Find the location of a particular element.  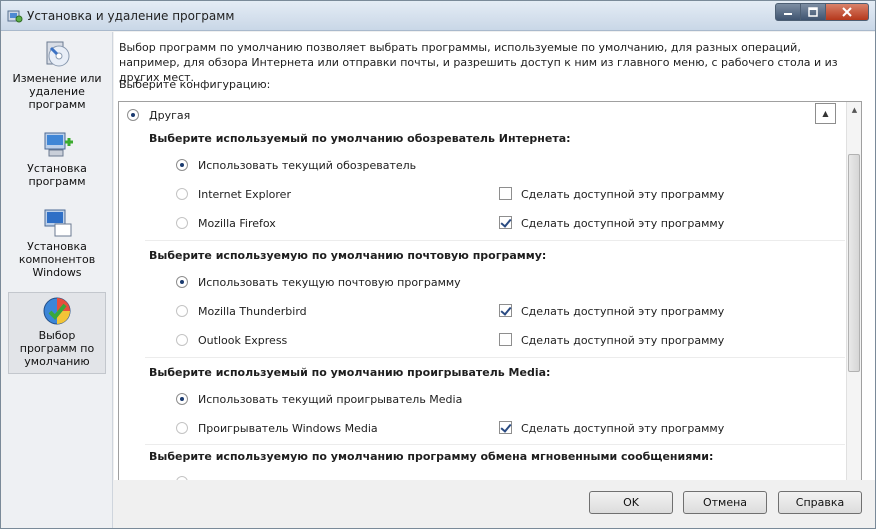

windows-components-icon is located at coordinates (58, 223).